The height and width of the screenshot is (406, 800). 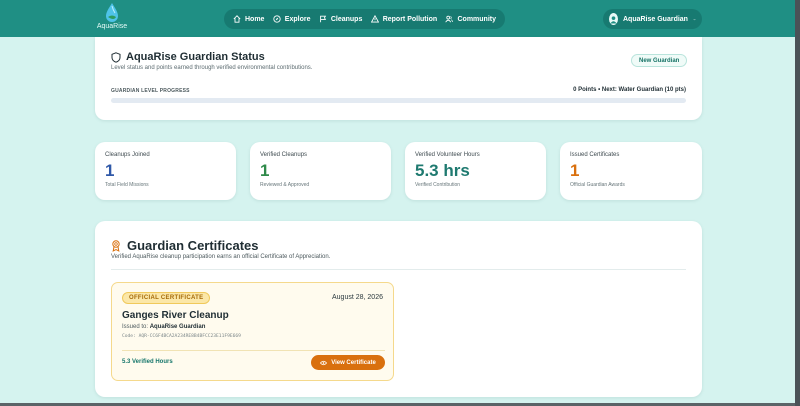 I want to click on certificate-title: Ganges River Cleanup, so click(x=175, y=315).